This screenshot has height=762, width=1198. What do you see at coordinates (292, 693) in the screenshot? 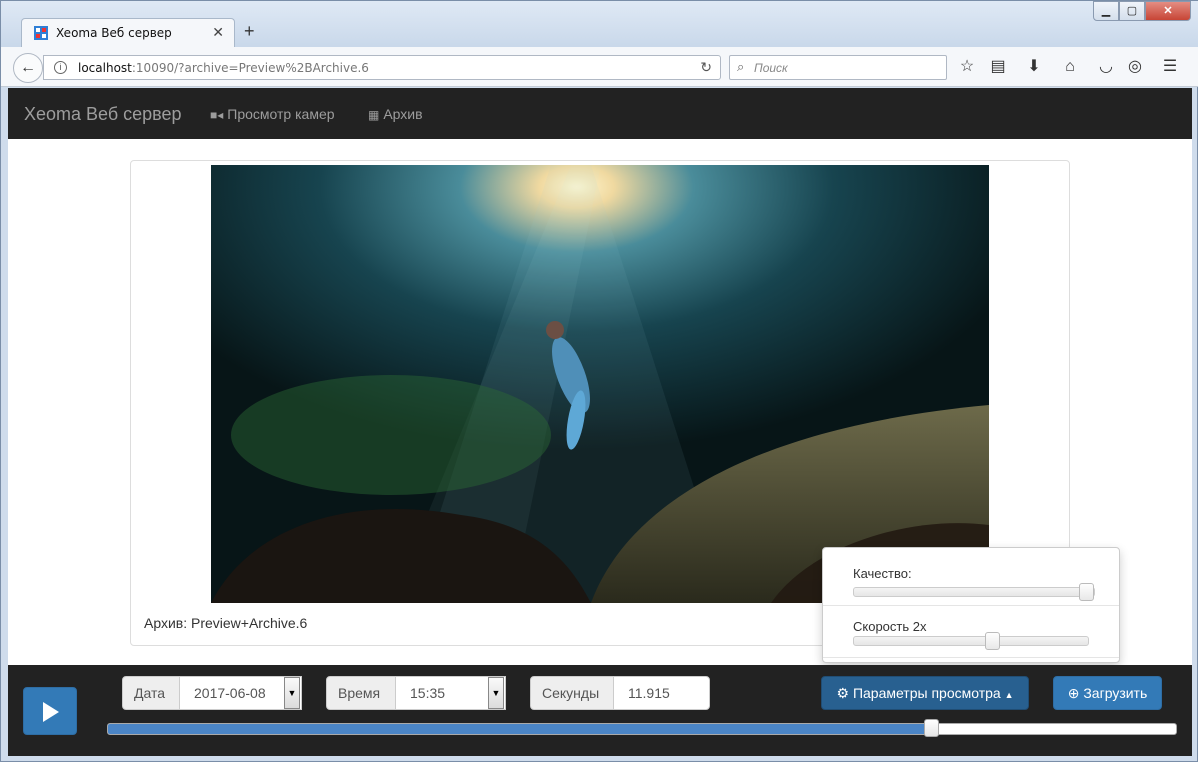
I see `date-dropdown-arrow-icon: ▼` at bounding box center [292, 693].